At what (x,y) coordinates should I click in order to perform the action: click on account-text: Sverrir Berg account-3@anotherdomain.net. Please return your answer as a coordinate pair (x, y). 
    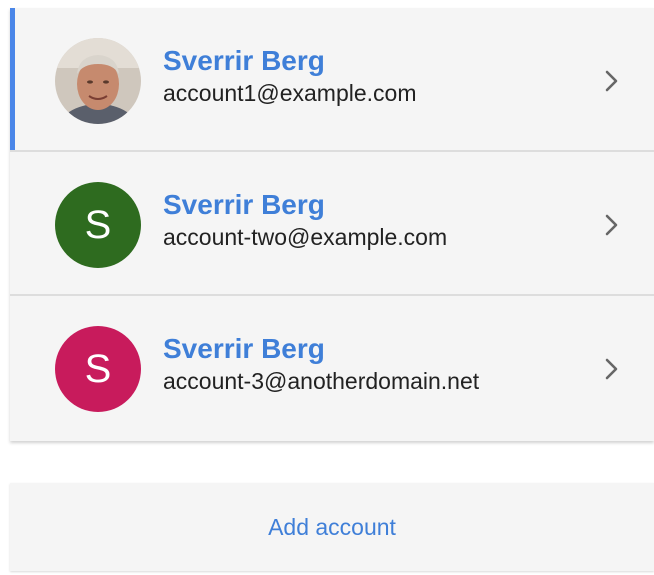
    Looking at the image, I should click on (321, 364).